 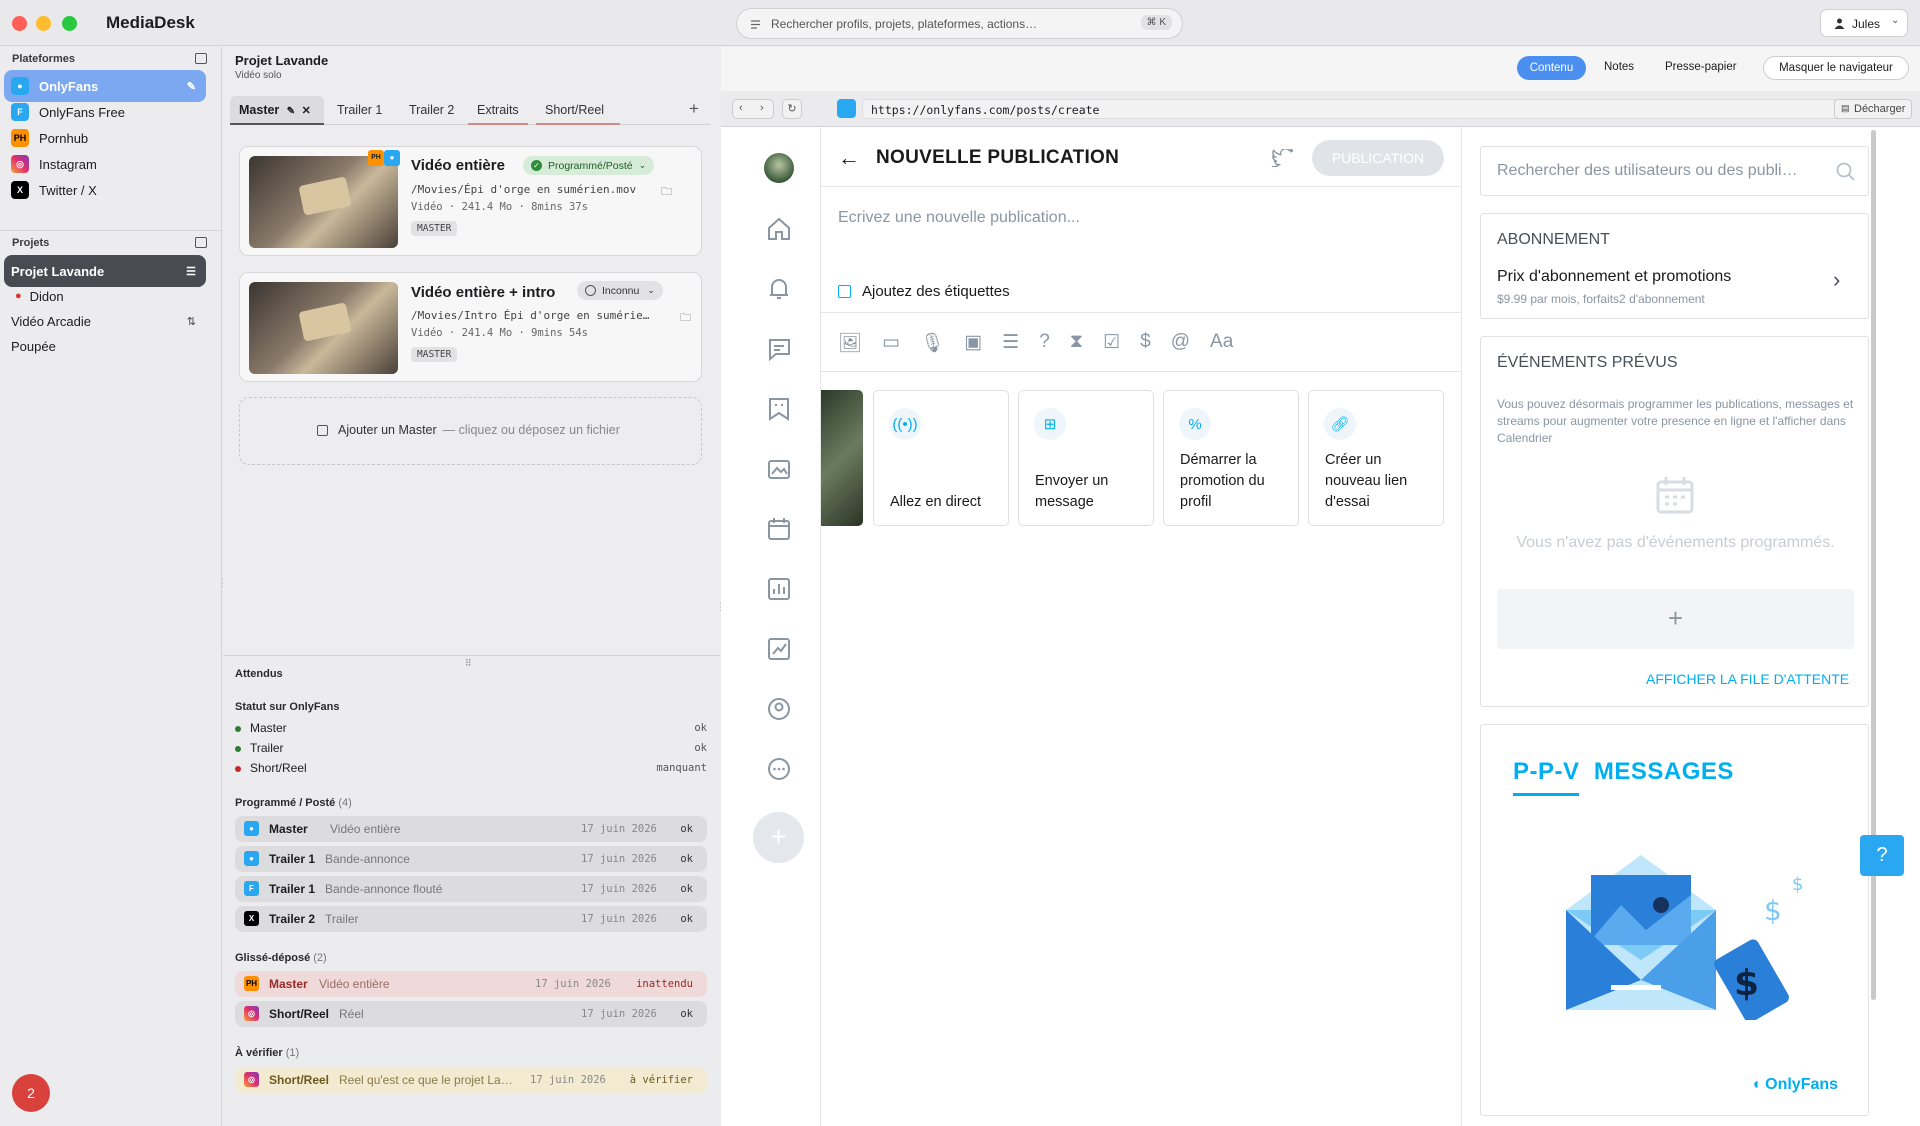 I want to click on tab-trailer-1: Trailer 1, so click(x=359, y=110).